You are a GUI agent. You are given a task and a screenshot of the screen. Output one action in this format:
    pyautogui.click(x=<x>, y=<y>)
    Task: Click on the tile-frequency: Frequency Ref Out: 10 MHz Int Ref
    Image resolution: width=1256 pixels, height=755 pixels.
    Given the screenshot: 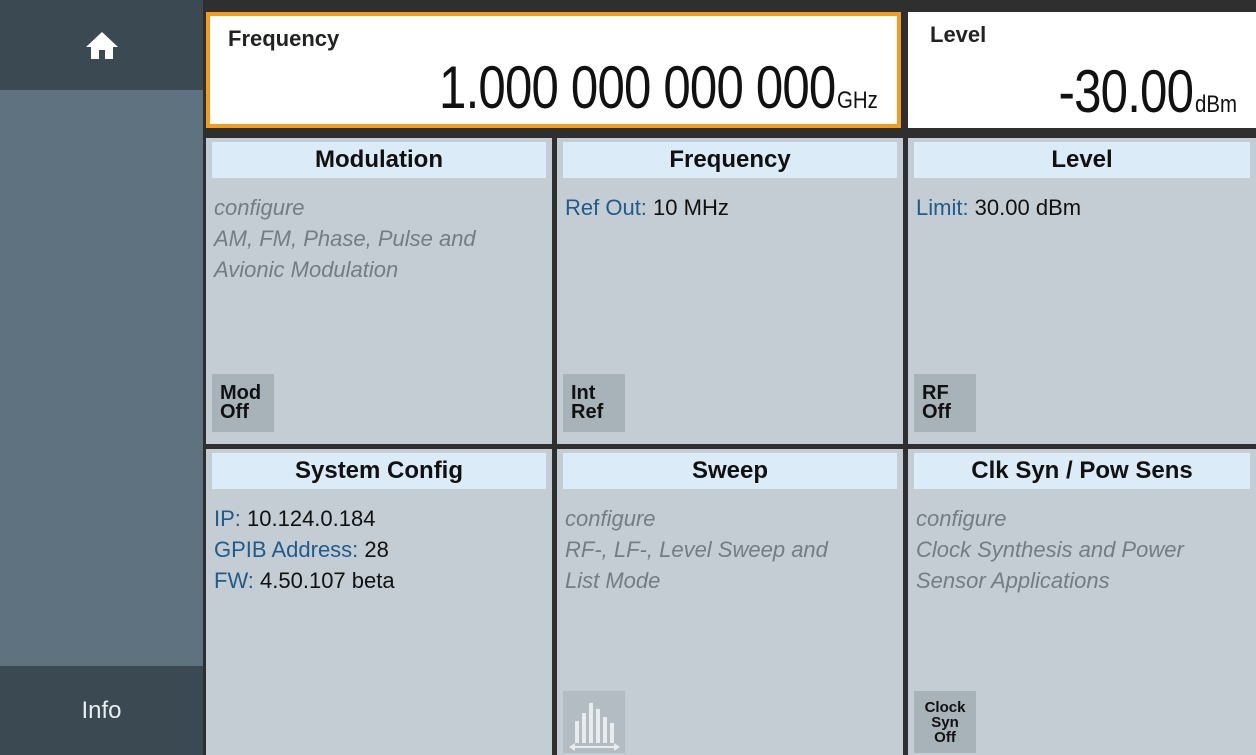 What is the action you would take?
    pyautogui.click(x=730, y=291)
    